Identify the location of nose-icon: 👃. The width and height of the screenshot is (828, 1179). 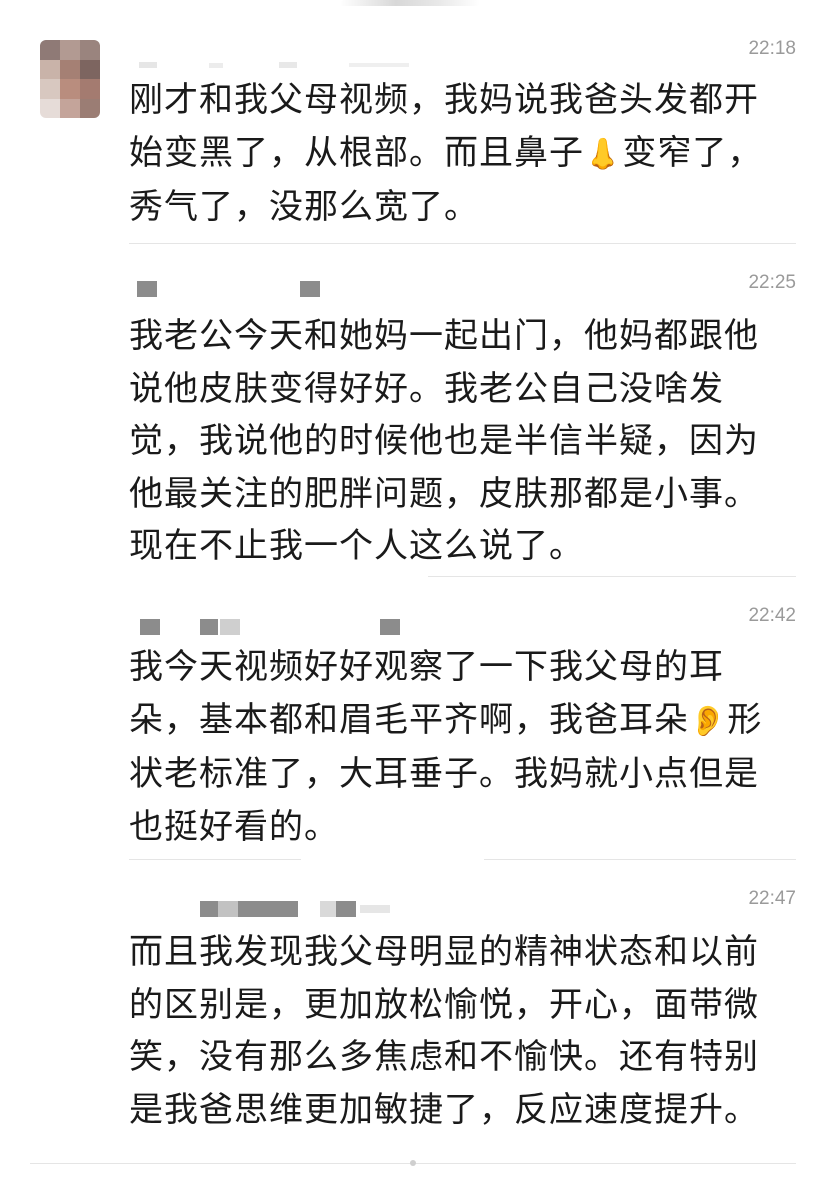
(603, 154).